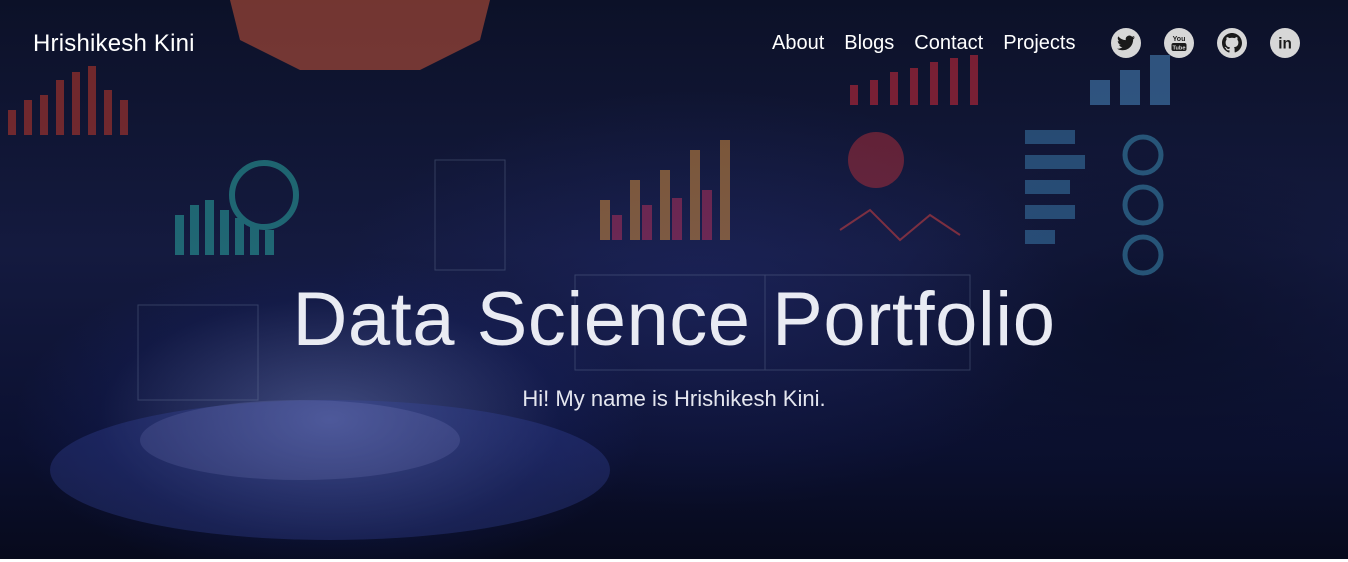  I want to click on main-nav: About Blogs Contact Projects, so click(923, 43).